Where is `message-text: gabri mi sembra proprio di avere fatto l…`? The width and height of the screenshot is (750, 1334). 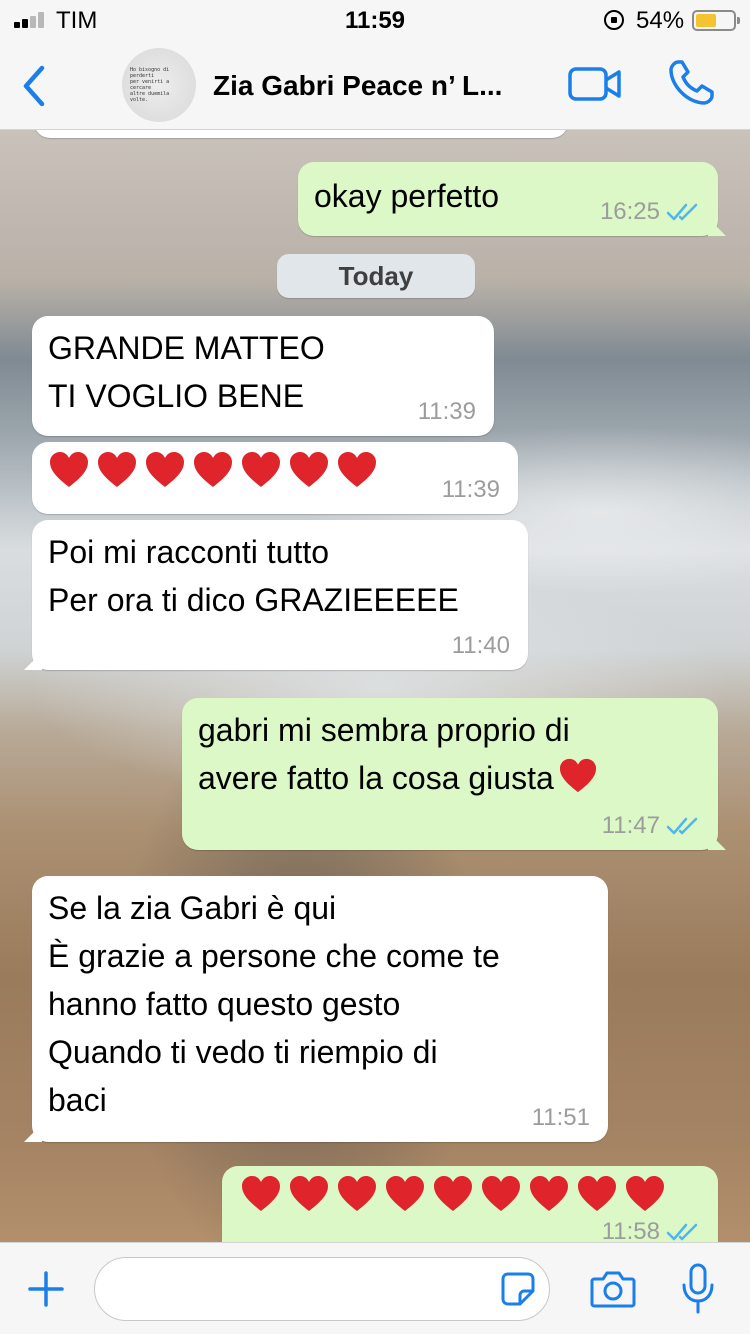 message-text: gabri mi sembra proprio di avere fatto l… is located at coordinates (398, 754).